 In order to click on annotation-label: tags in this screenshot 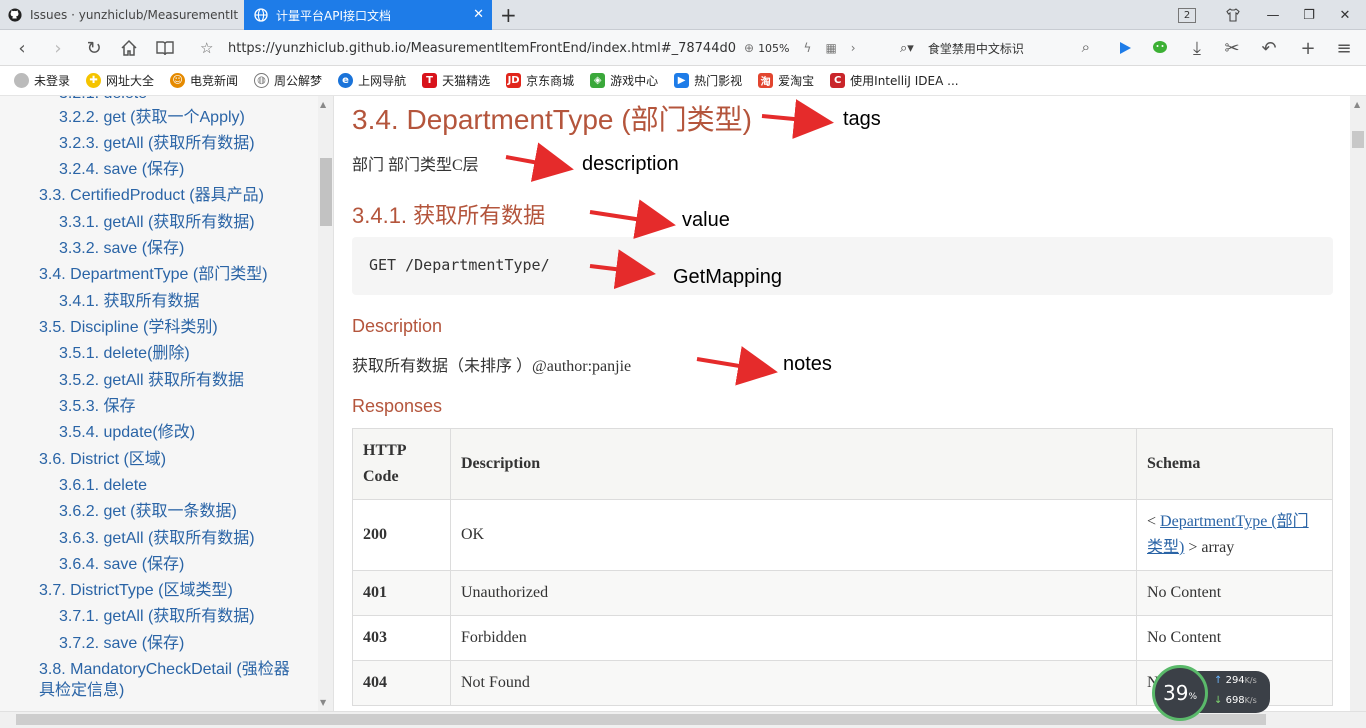, I will do `click(862, 119)`.